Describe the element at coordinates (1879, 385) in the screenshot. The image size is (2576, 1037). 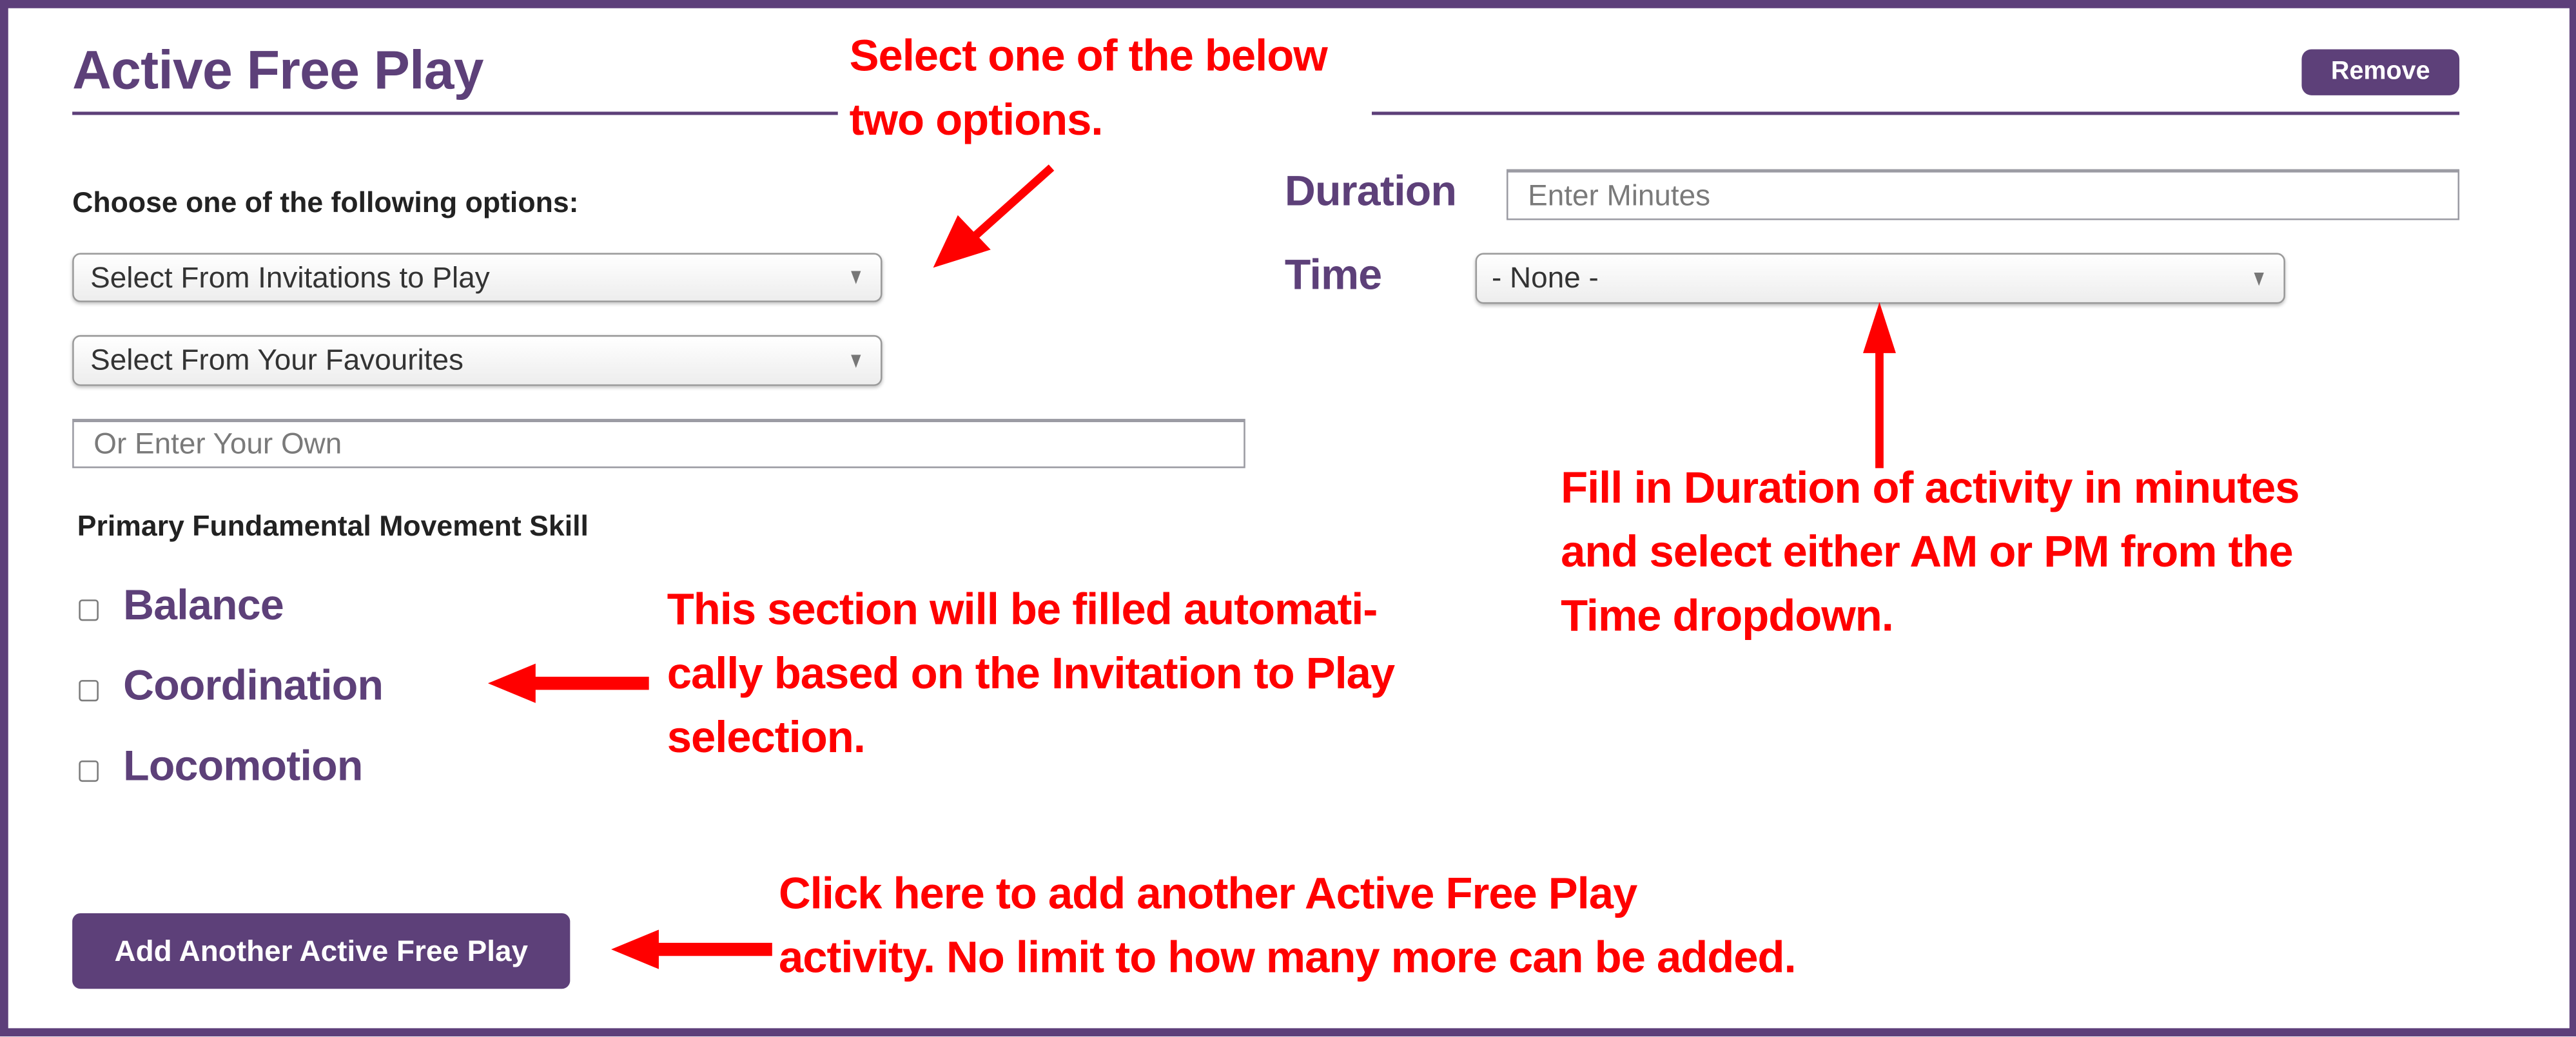
I see `arrow-to-time-select-icon` at that location.